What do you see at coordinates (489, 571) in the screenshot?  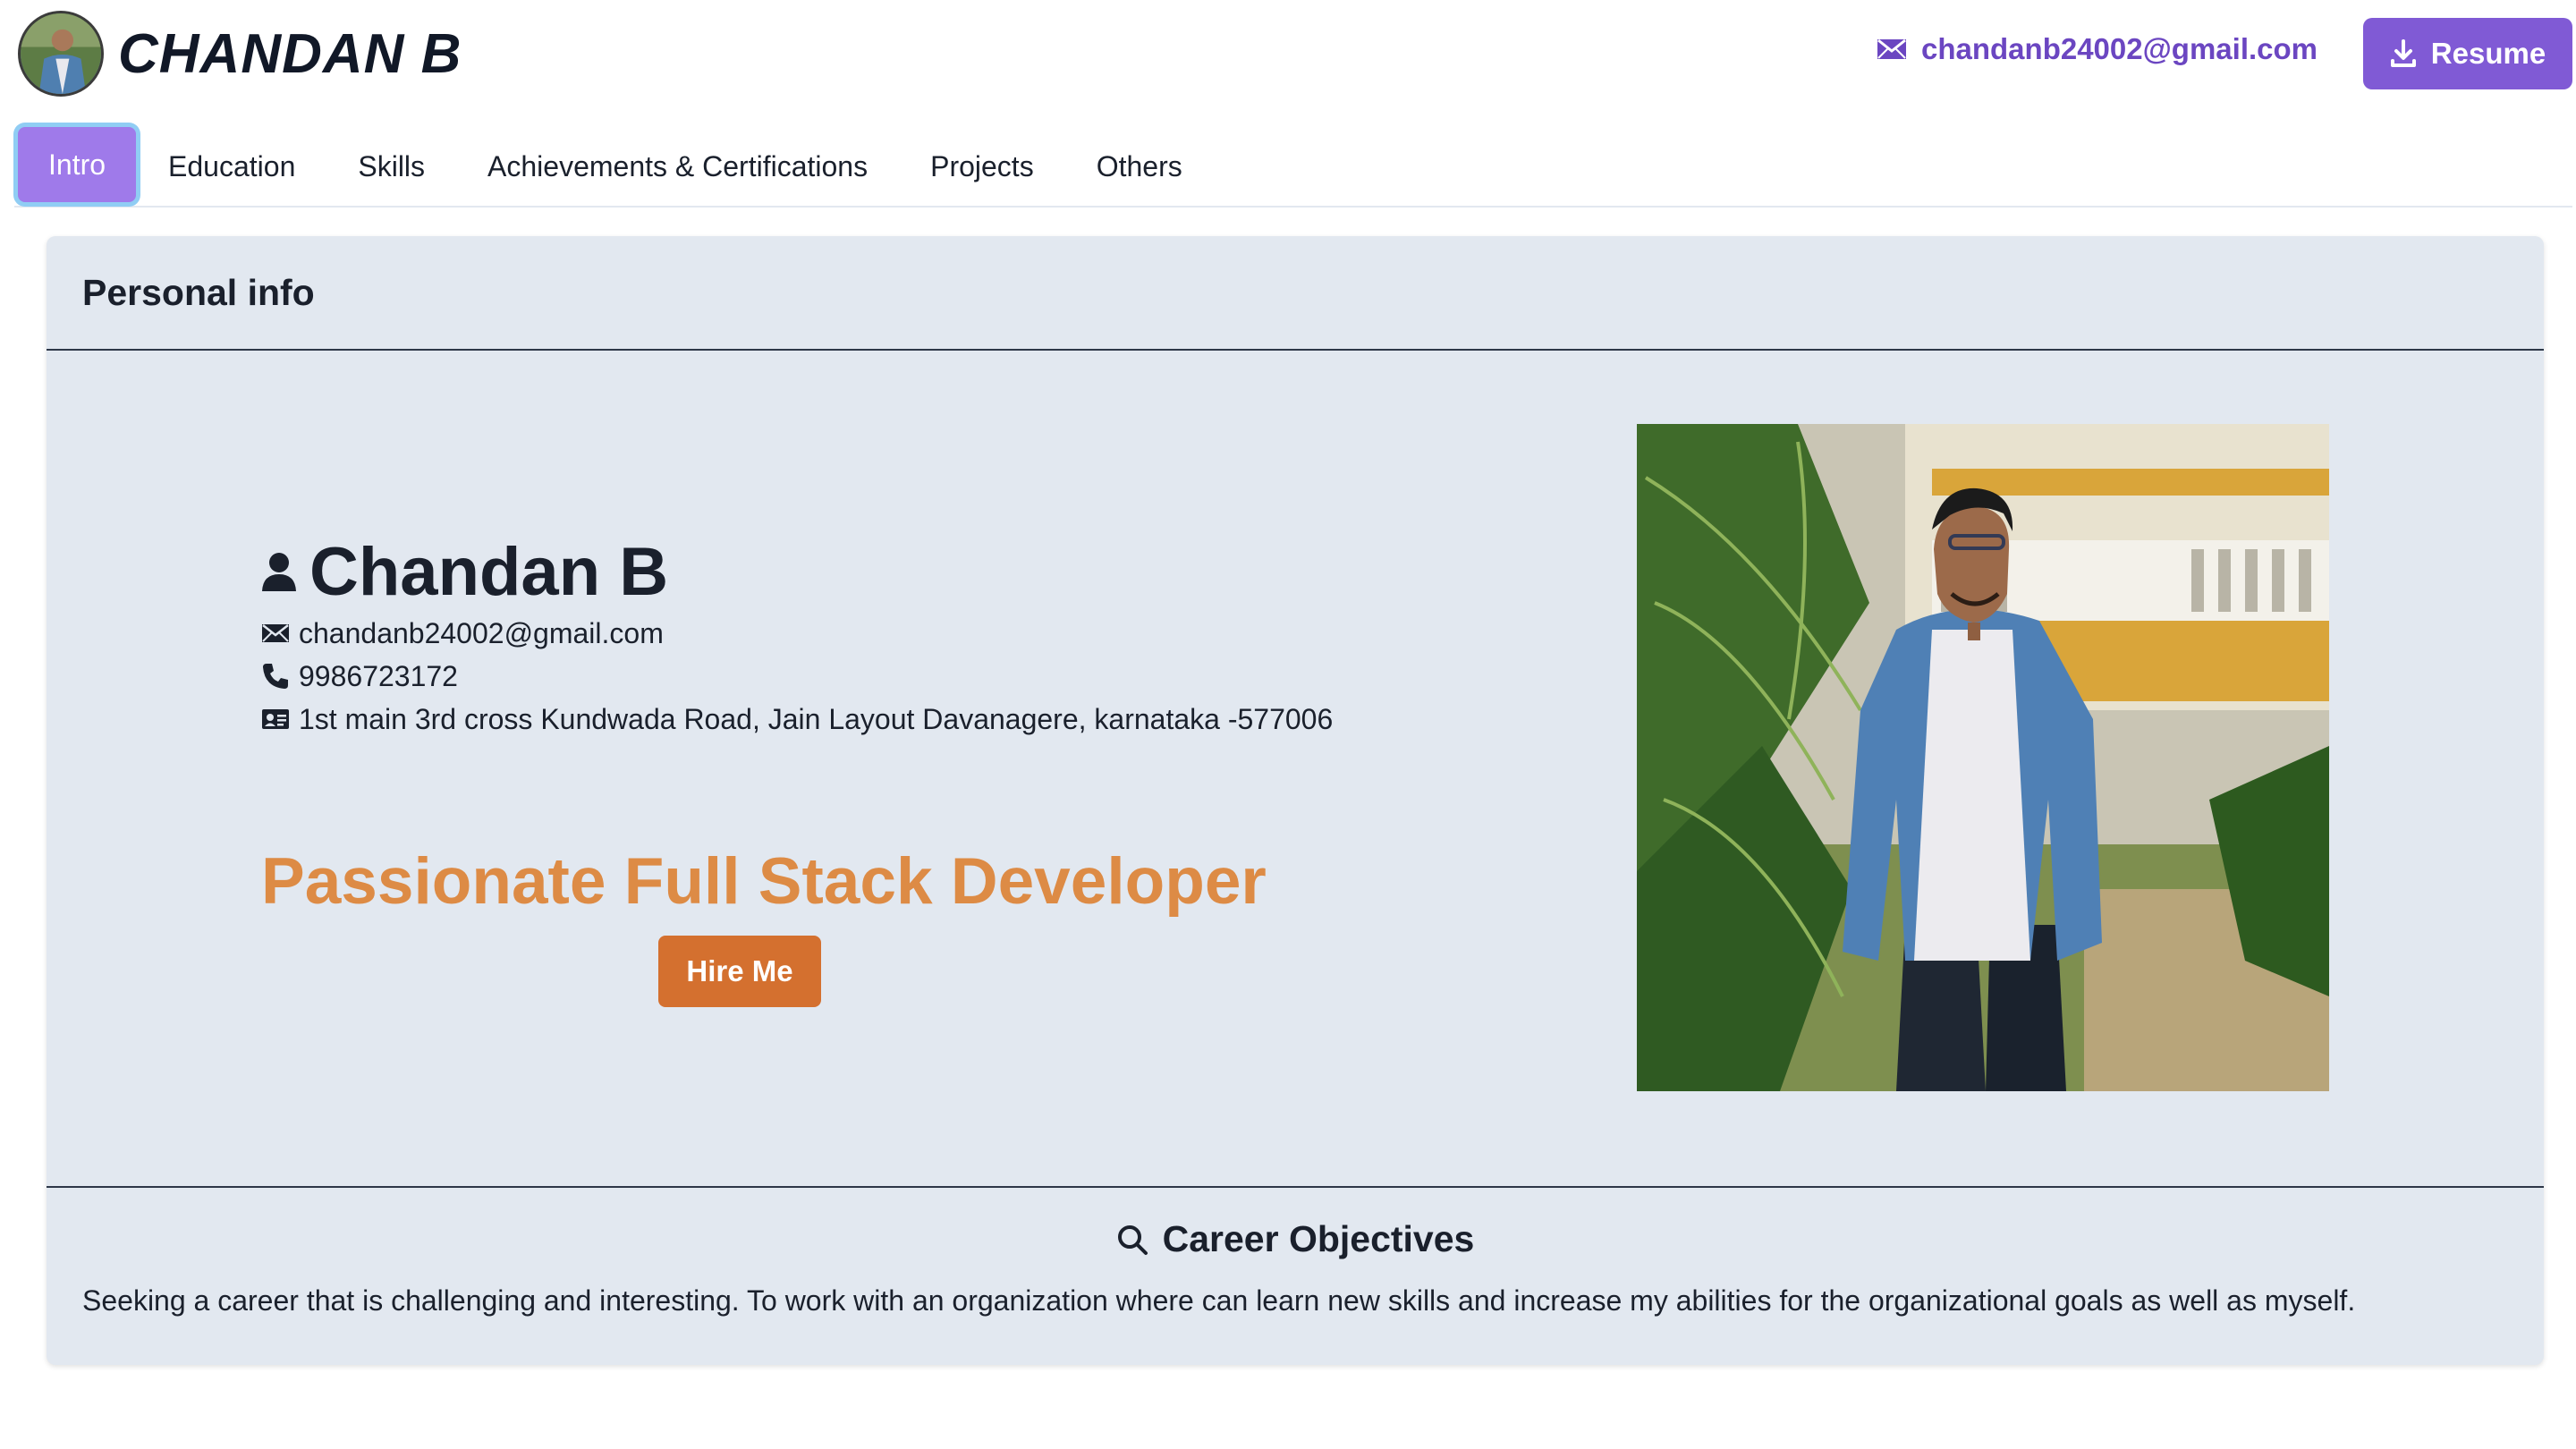 I see `profile-name-text: Chandan B` at bounding box center [489, 571].